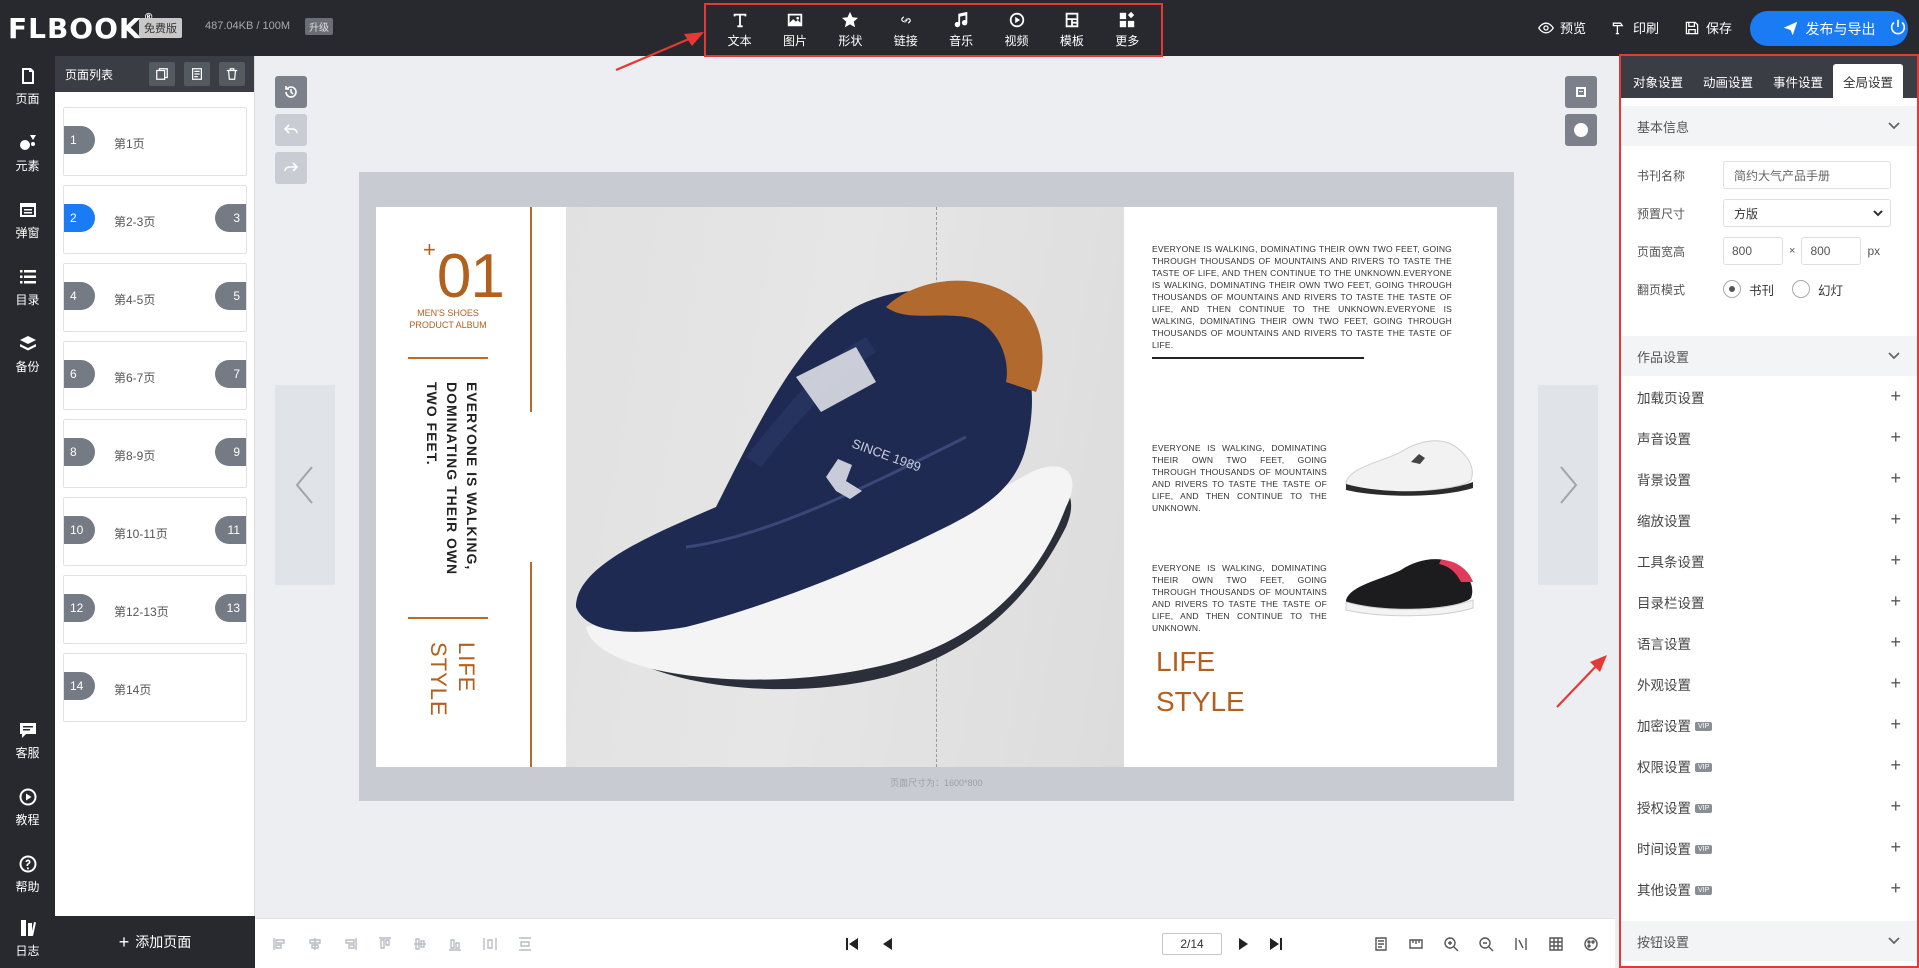 The width and height of the screenshot is (1919, 968). I want to click on paste-page-button, so click(197, 74).